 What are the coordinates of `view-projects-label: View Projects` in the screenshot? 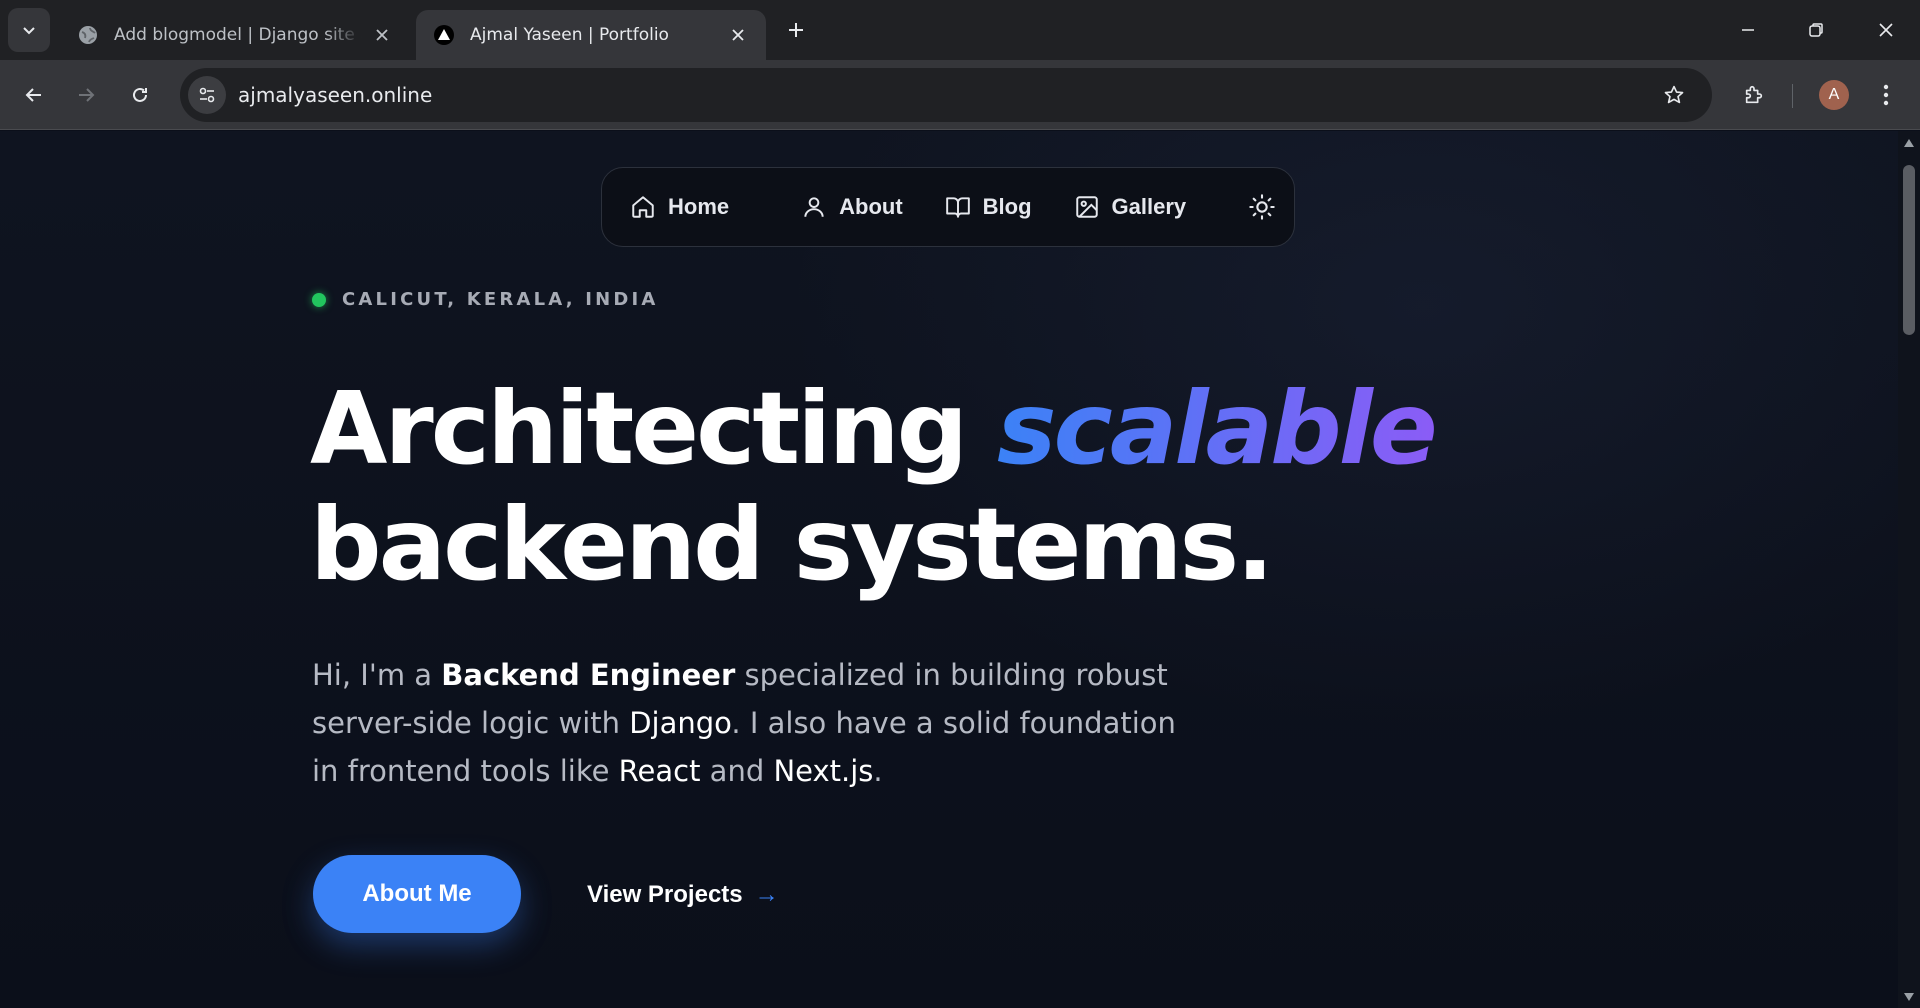 It's located at (665, 894).